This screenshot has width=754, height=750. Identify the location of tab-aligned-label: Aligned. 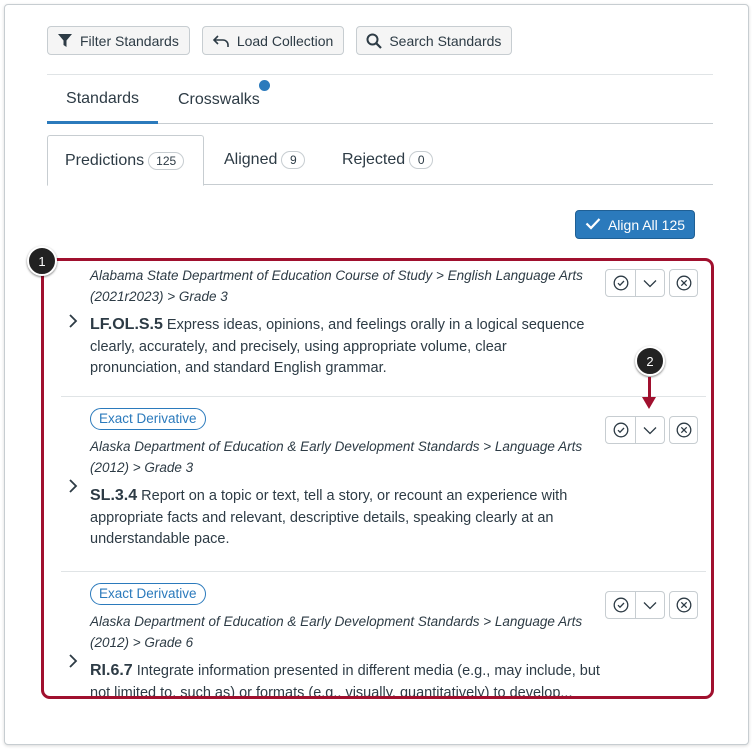
(251, 159).